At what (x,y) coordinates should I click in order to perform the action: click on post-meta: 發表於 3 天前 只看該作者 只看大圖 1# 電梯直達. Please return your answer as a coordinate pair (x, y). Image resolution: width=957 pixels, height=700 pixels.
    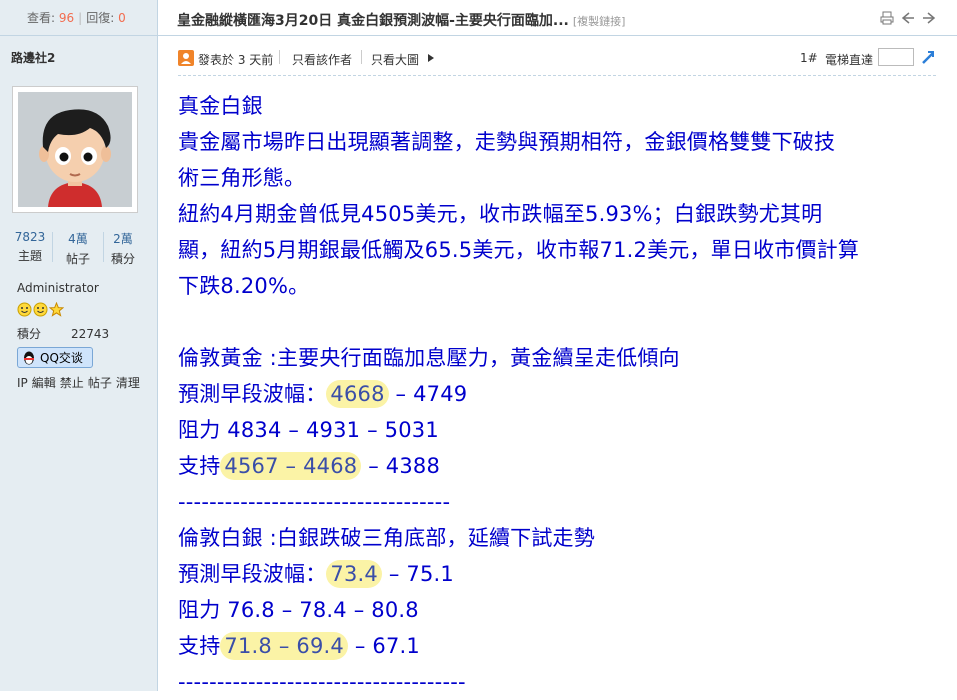
    Looking at the image, I should click on (548, 56).